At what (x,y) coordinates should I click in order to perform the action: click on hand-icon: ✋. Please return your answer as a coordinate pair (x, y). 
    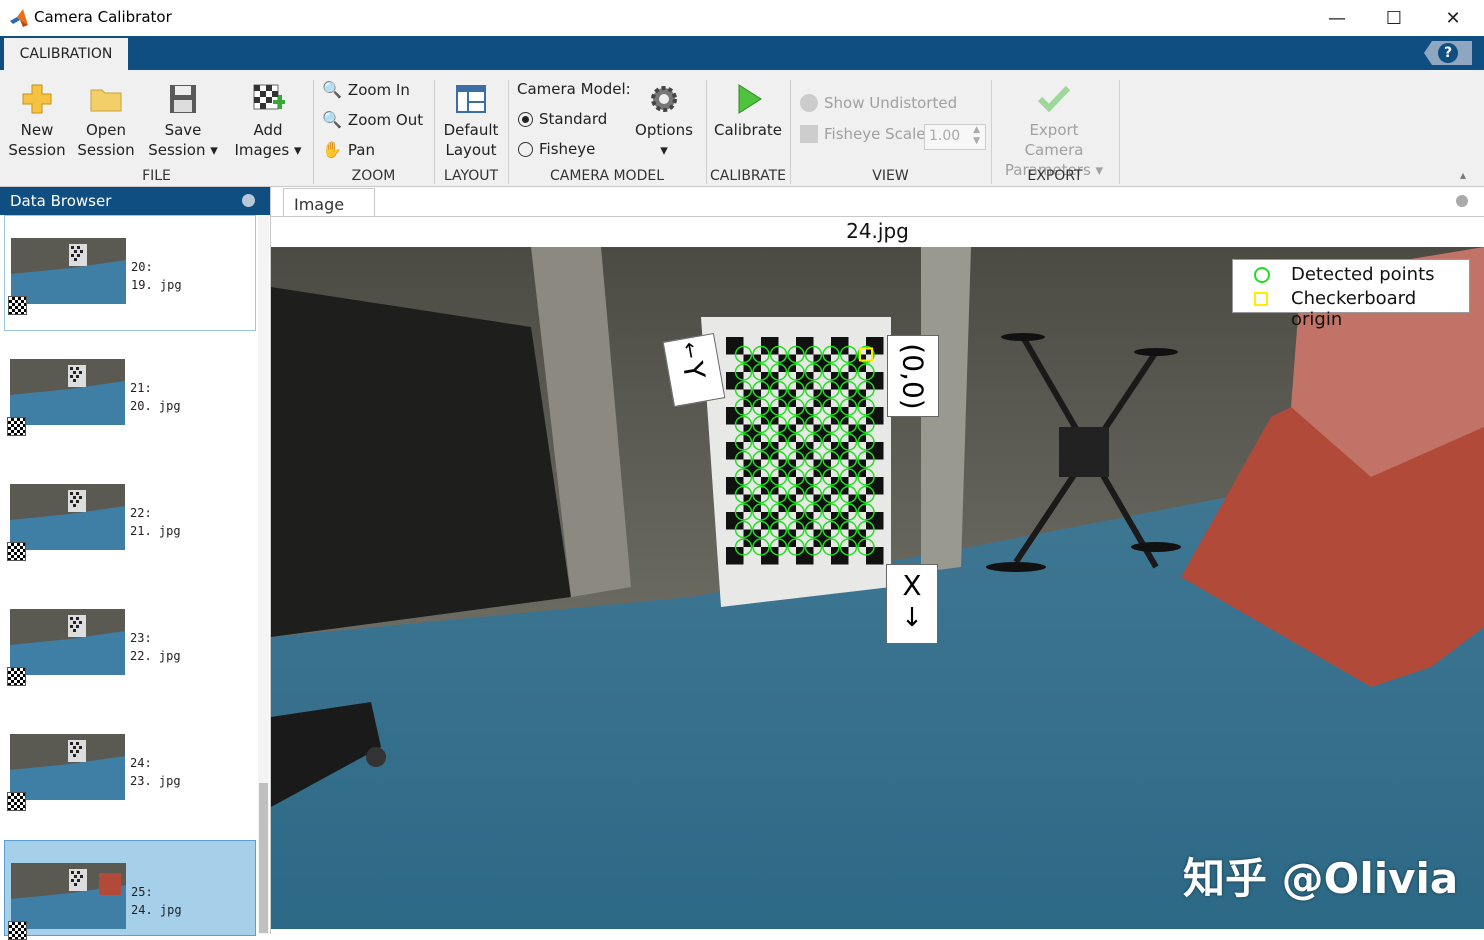
    Looking at the image, I should click on (332, 149).